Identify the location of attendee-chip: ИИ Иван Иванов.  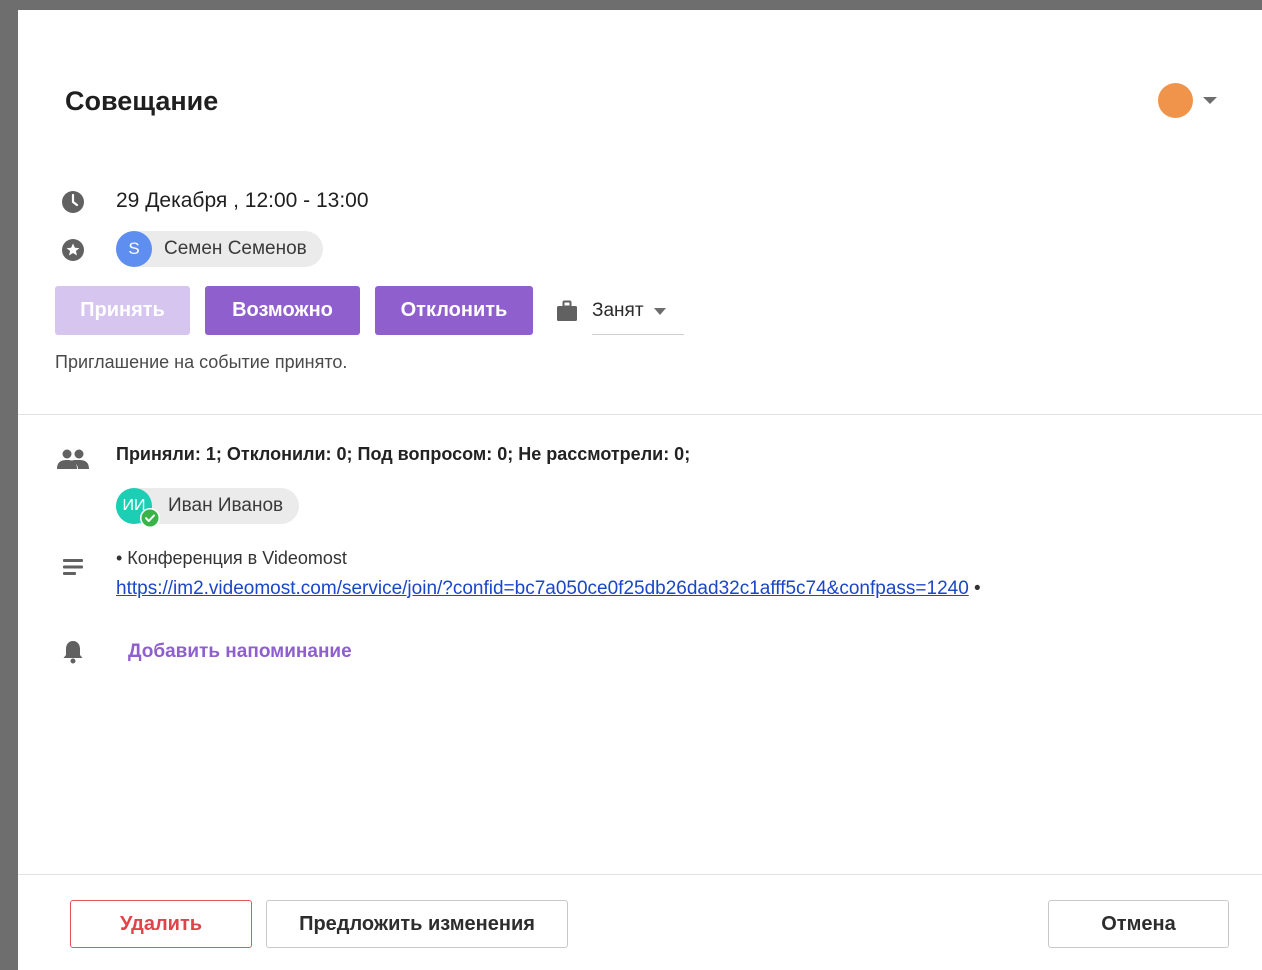
(208, 508).